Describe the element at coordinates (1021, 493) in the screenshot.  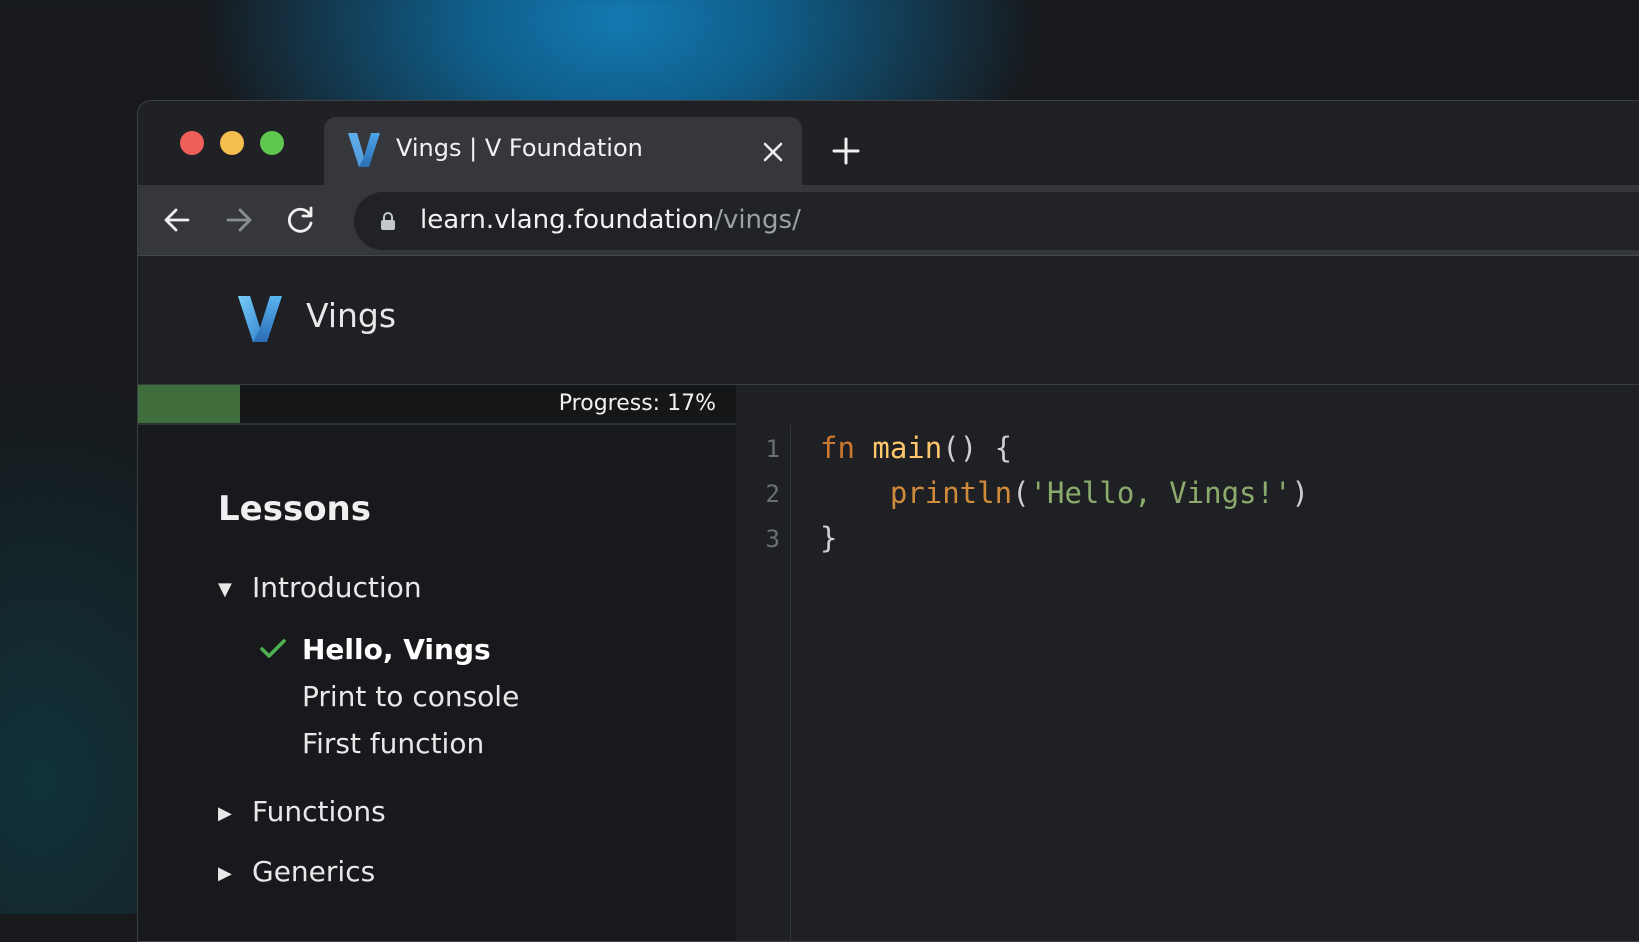
I see `code-token: (` at that location.